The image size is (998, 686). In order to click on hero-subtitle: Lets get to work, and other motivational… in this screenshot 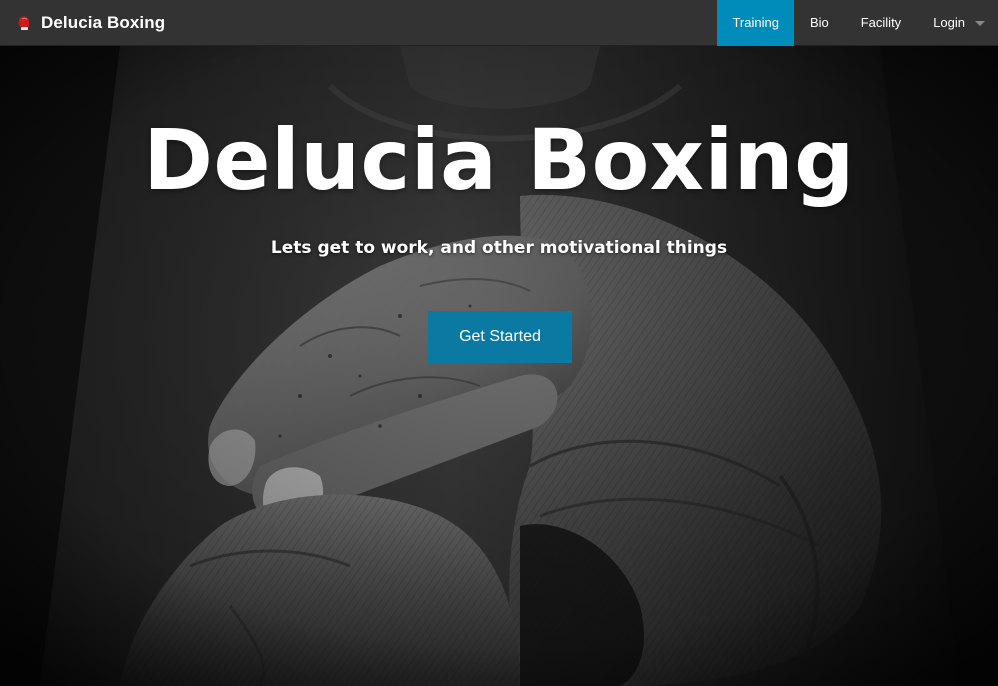, I will do `click(499, 248)`.